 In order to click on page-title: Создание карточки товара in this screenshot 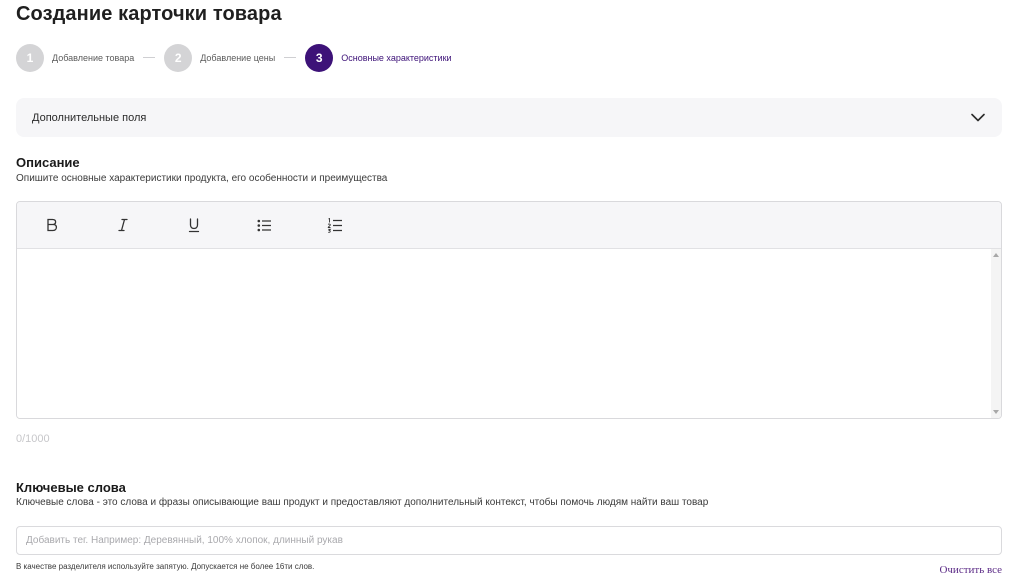, I will do `click(149, 14)`.